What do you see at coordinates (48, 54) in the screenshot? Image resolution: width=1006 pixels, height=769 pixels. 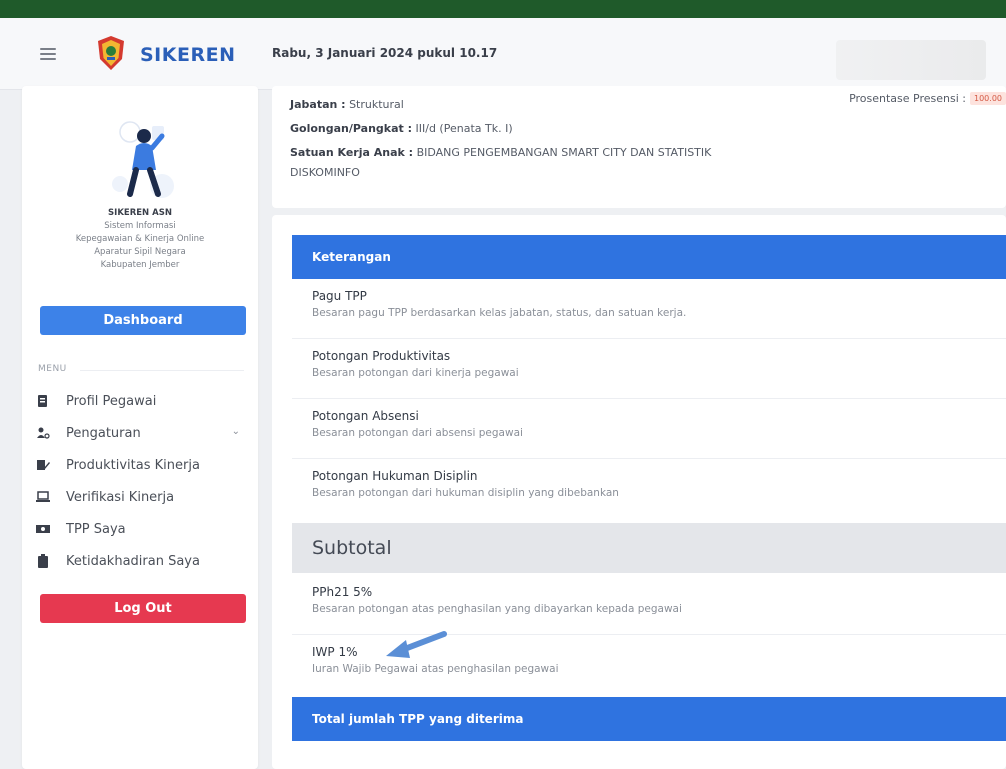 I see `hamburger-menu-icon` at bounding box center [48, 54].